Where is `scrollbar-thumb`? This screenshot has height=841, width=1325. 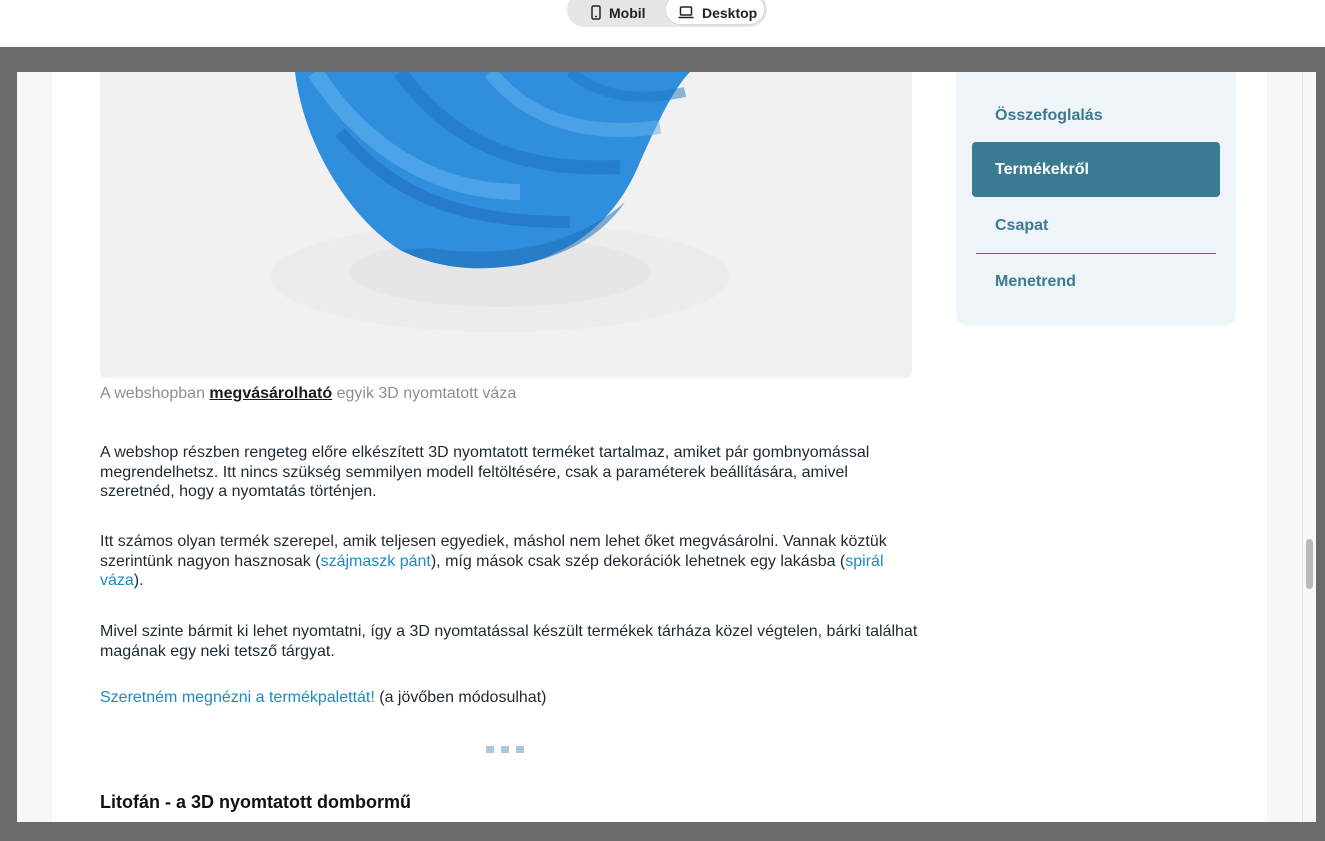 scrollbar-thumb is located at coordinates (1309, 564).